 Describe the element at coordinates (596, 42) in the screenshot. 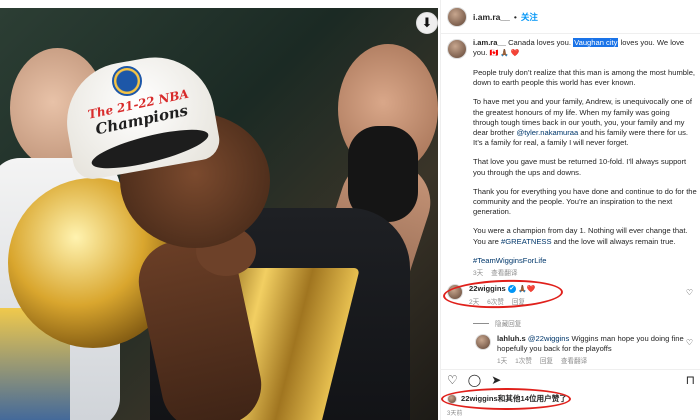

I see `caption-highlighted-text: Vaughan city` at that location.